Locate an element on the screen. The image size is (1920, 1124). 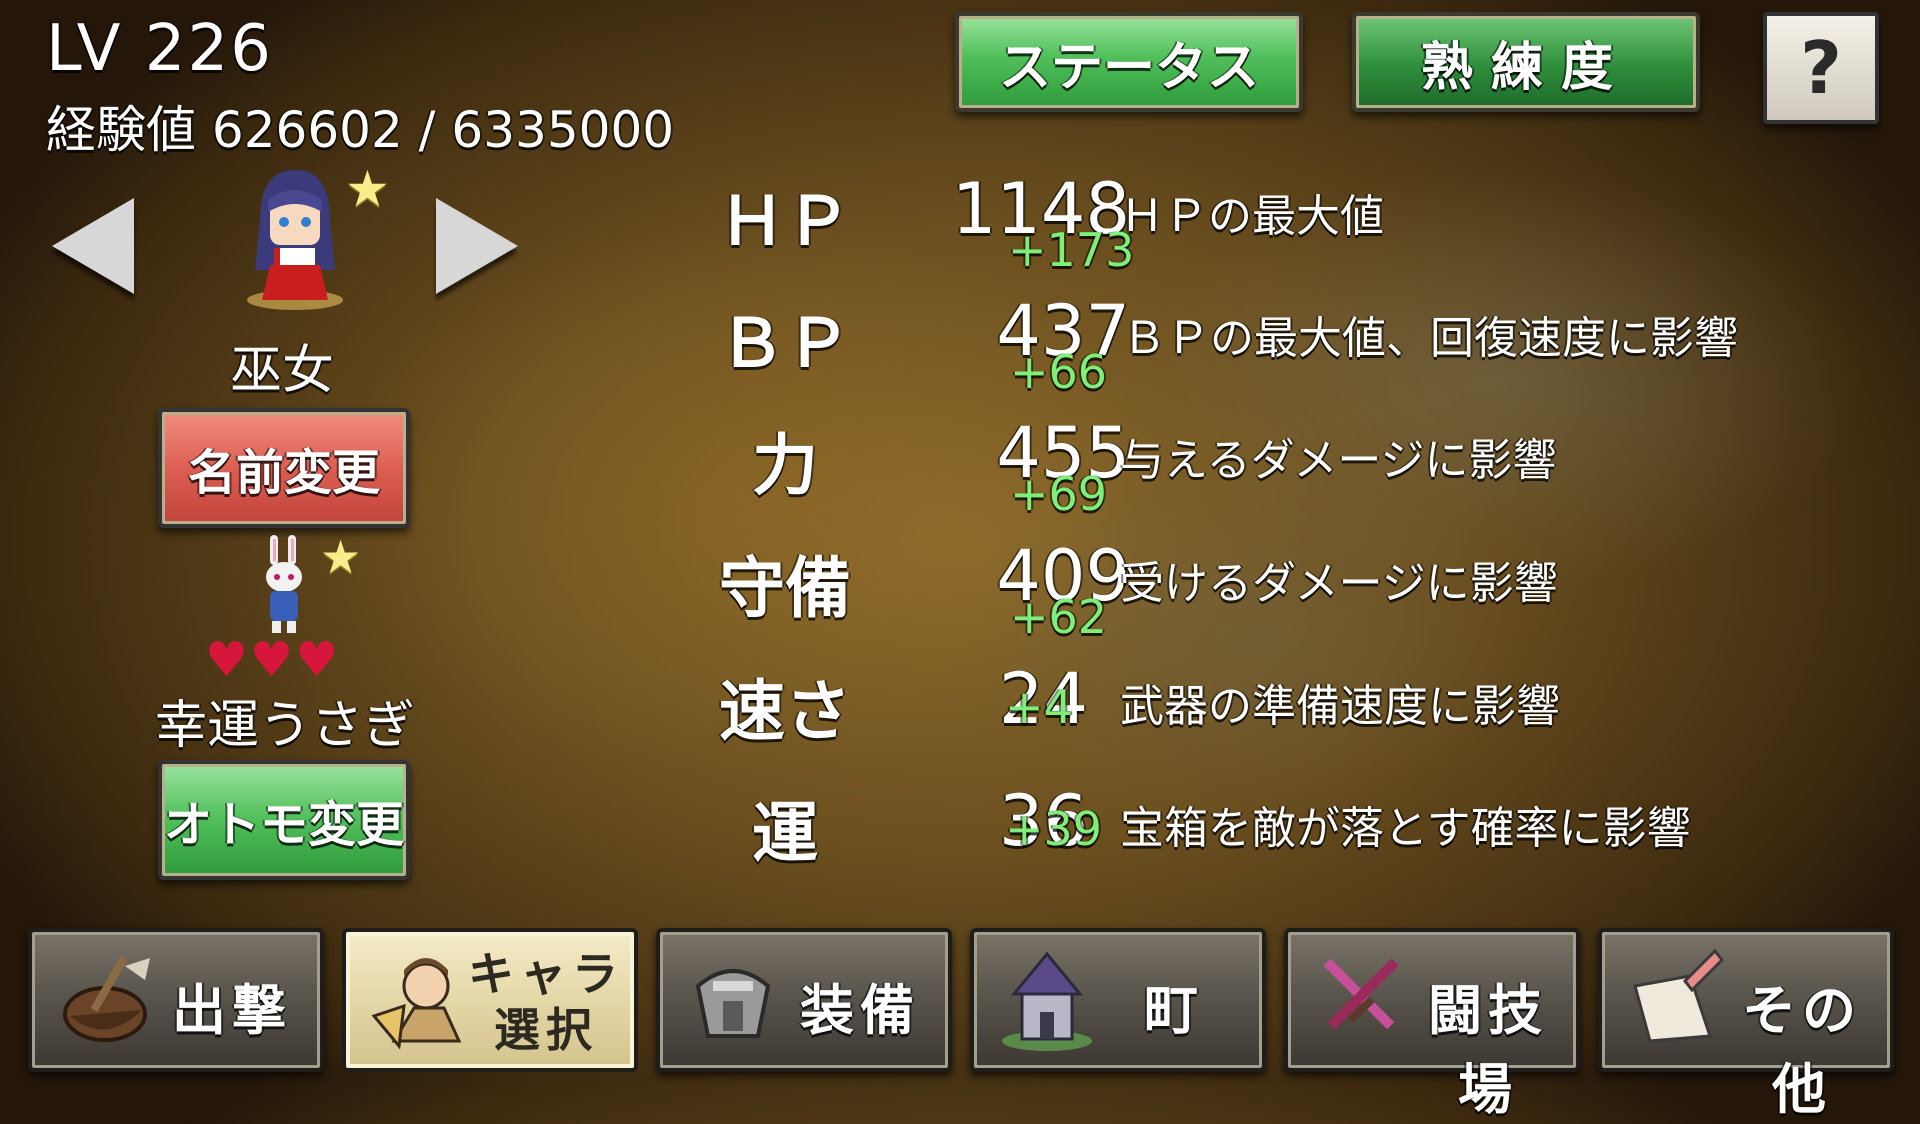
stat-bonus: +66 is located at coordinates (1059, 372).